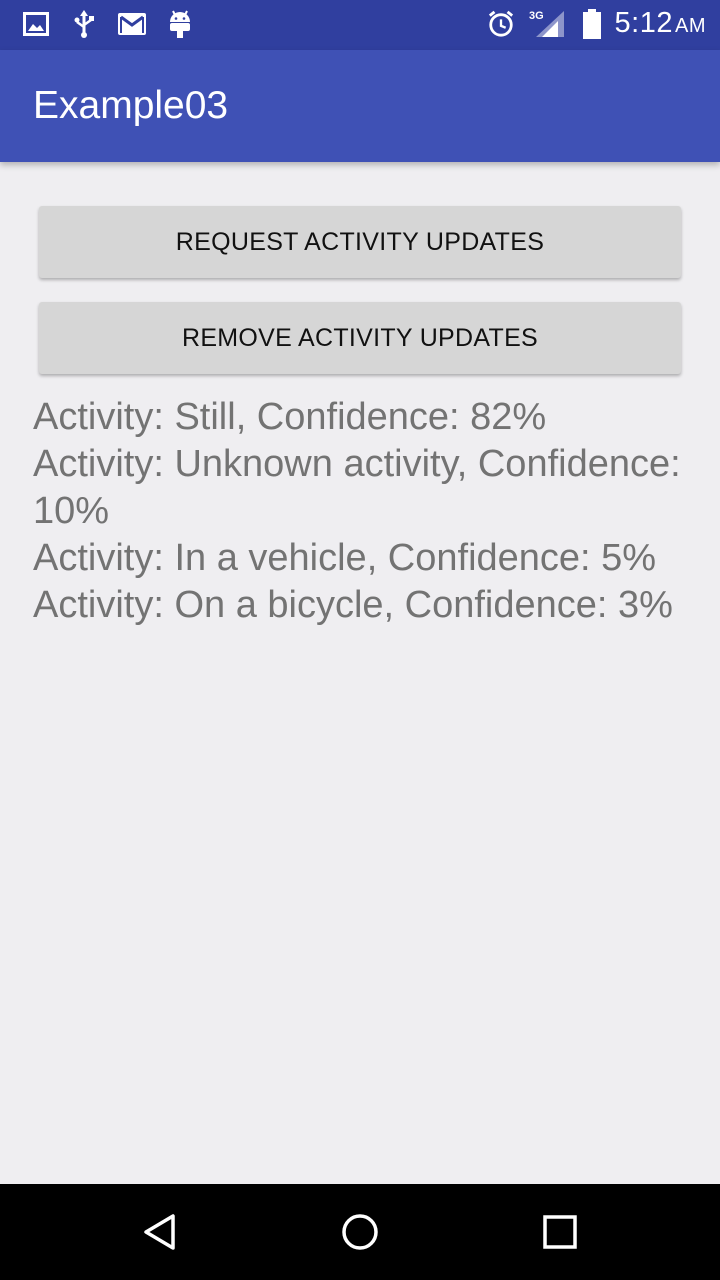  Describe the element at coordinates (360, 242) in the screenshot. I see `request-activity-updates-button: REQUEST ACTIVITY UPDATES` at that location.